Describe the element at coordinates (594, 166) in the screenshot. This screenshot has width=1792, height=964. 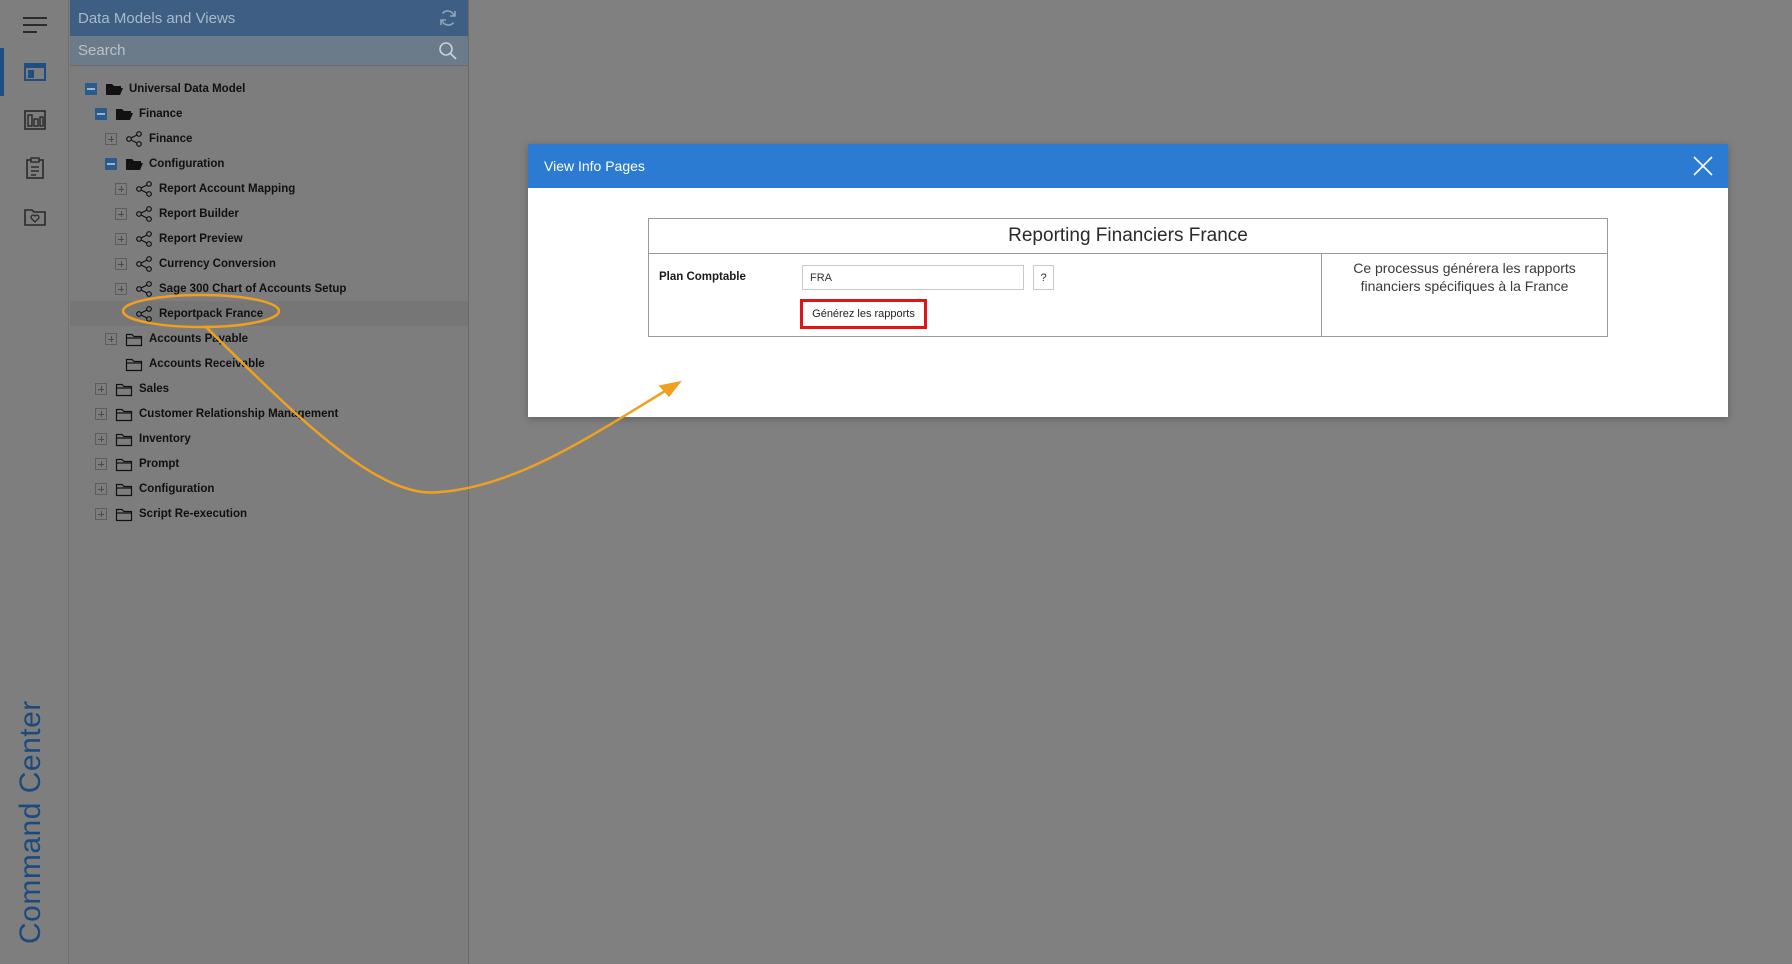
I see `dialog-title: View Info Pages` at that location.